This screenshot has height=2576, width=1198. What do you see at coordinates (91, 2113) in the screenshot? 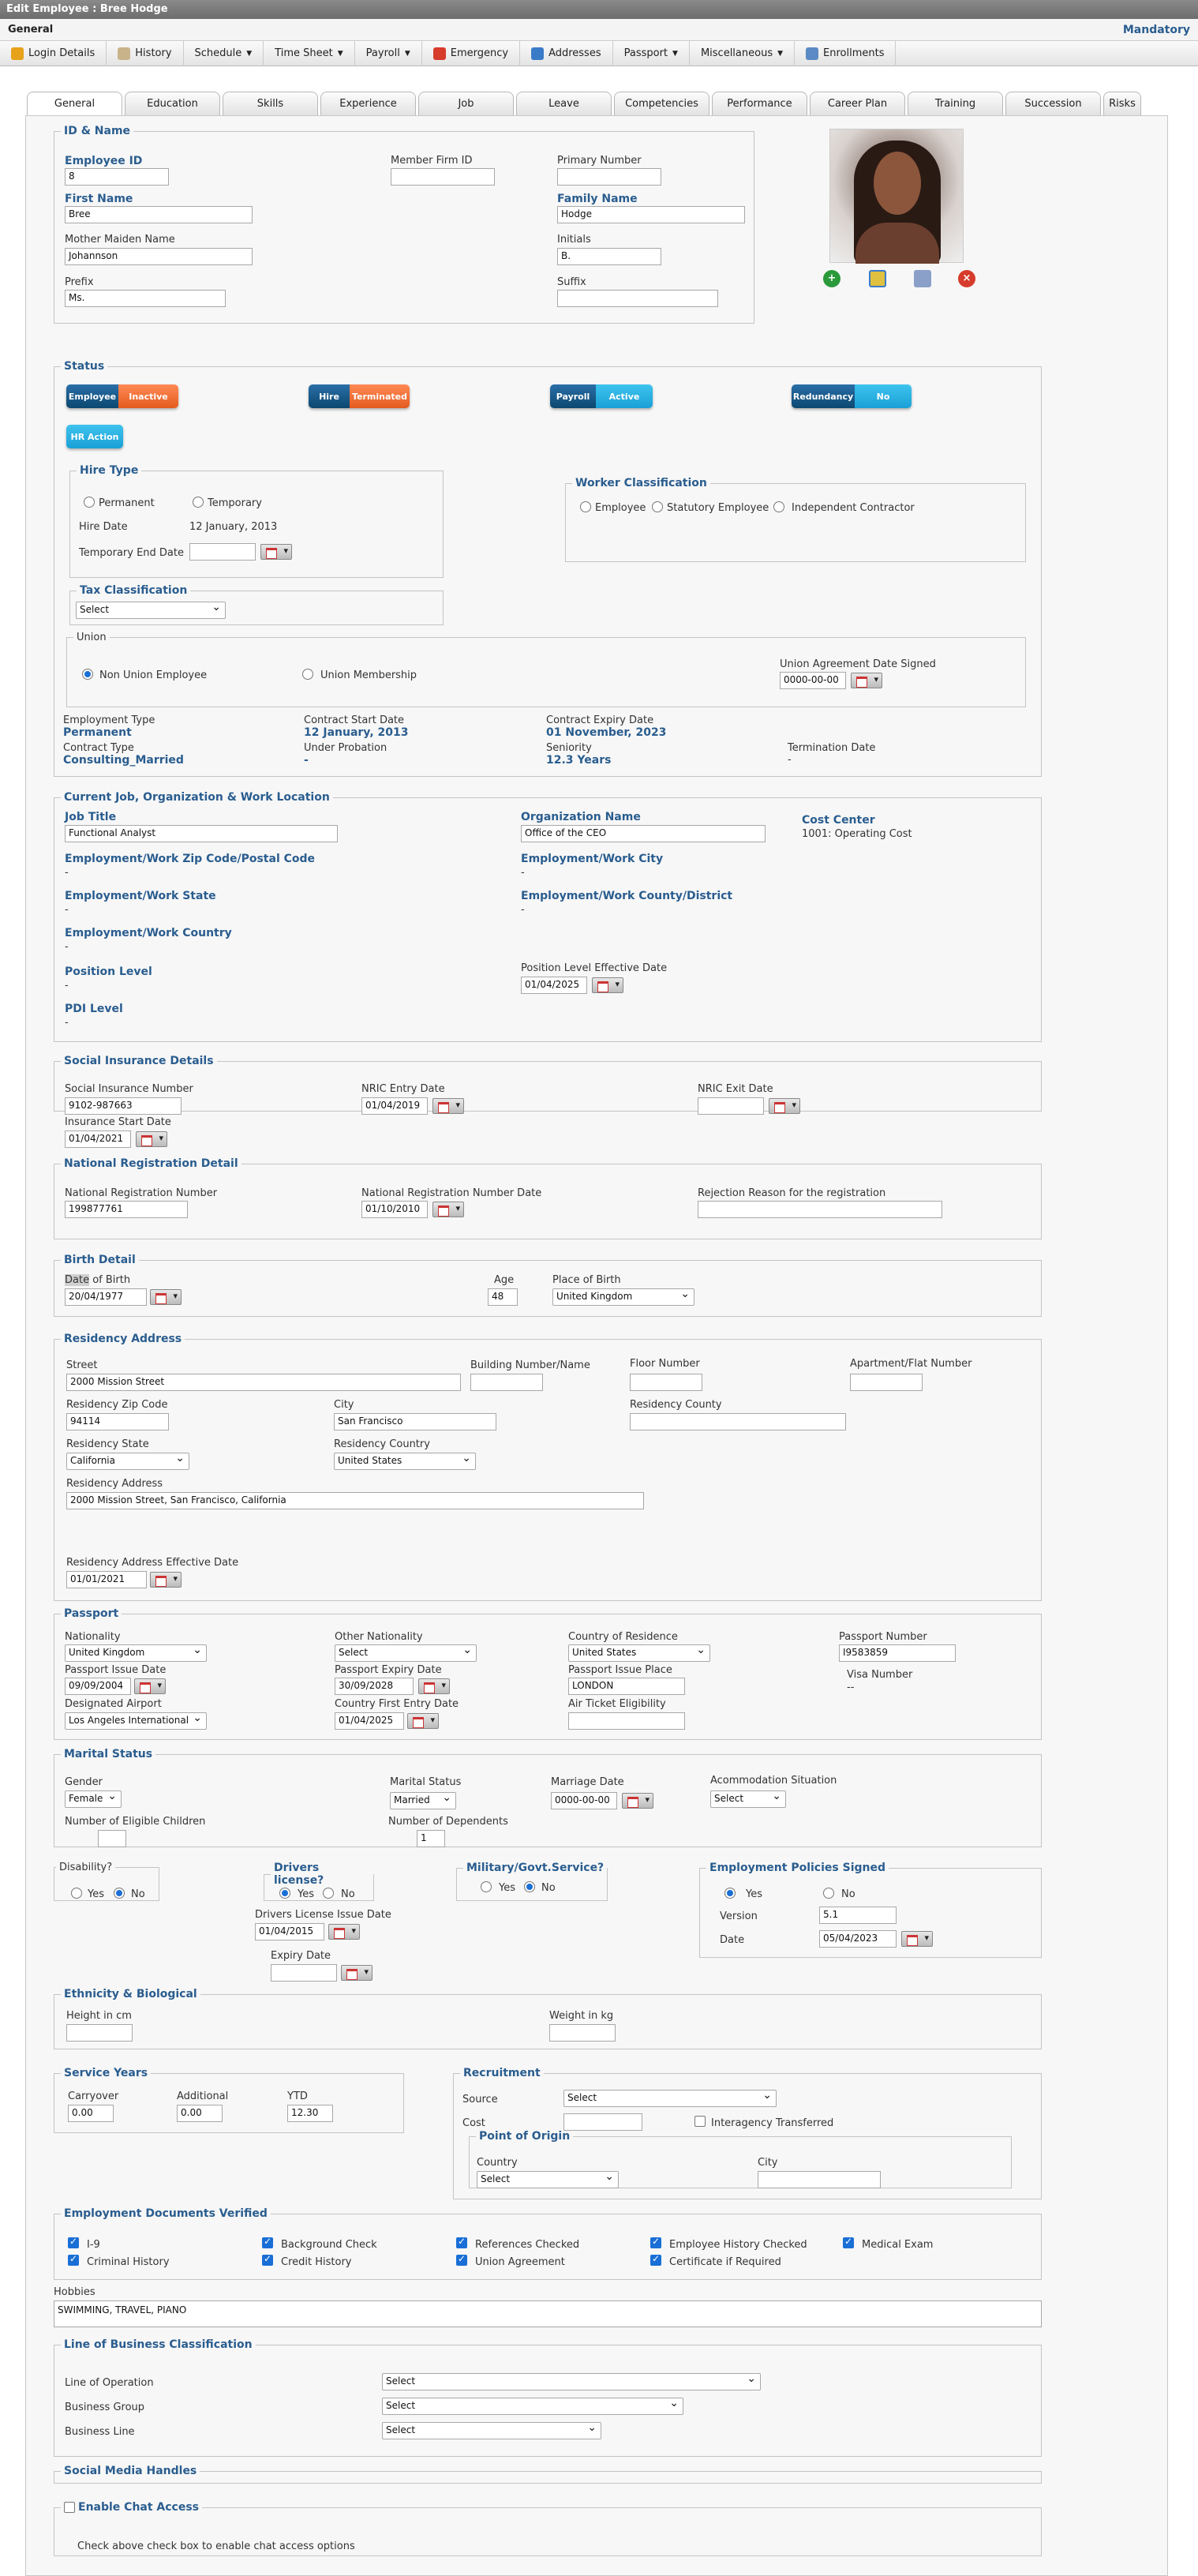
I see `carryover-field: 0.00` at bounding box center [91, 2113].